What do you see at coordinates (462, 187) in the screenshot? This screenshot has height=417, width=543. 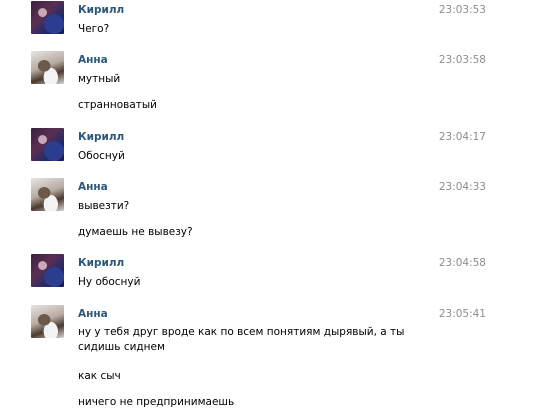 I see `message-timestamp: 23:04:33` at bounding box center [462, 187].